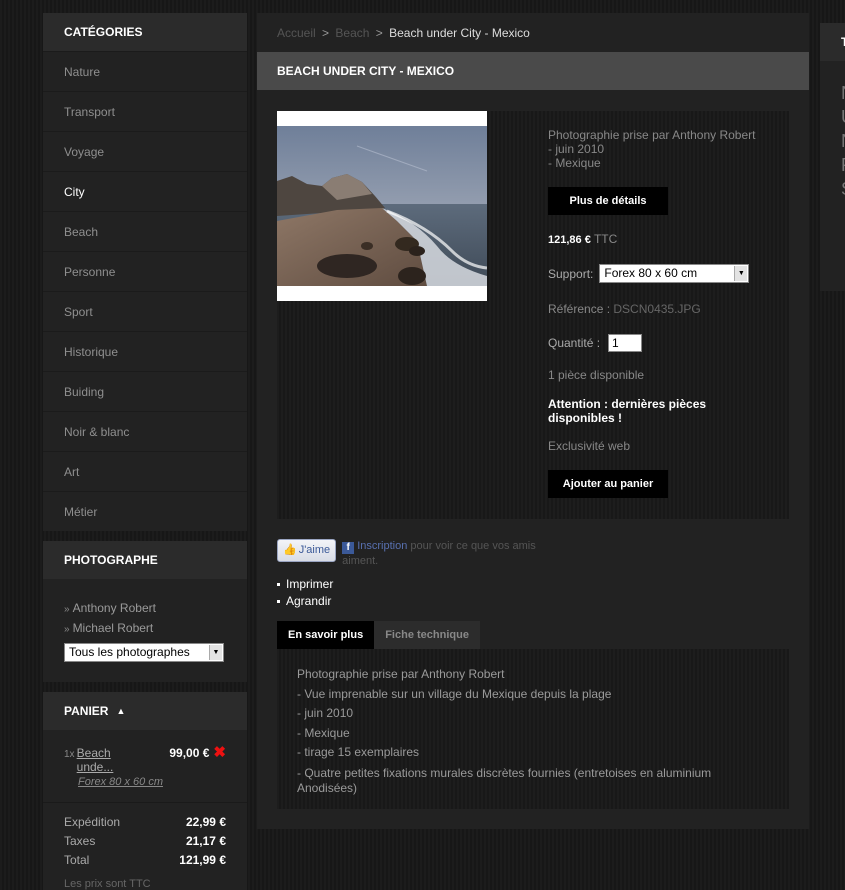  What do you see at coordinates (202, 860) in the screenshot?
I see `total-value: 121,99 €` at bounding box center [202, 860].